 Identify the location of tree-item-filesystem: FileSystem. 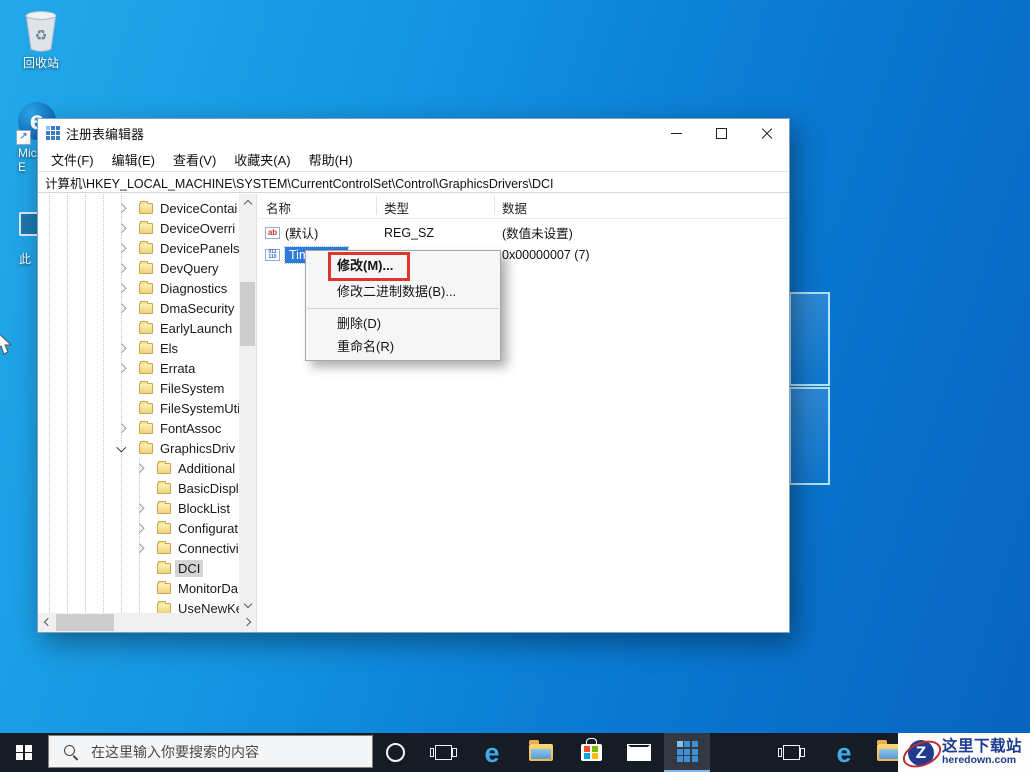
(138, 388).